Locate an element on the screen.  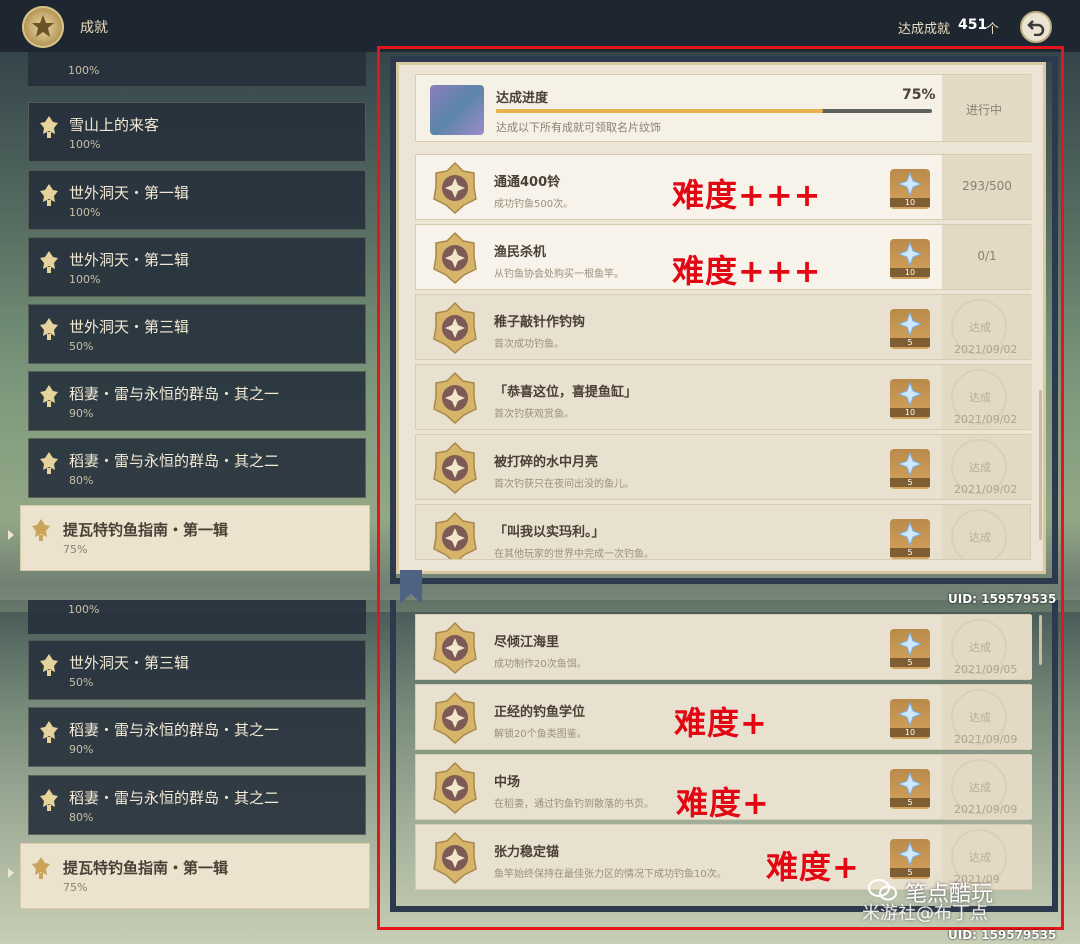
return-arrow-icon is located at coordinates (1036, 28).